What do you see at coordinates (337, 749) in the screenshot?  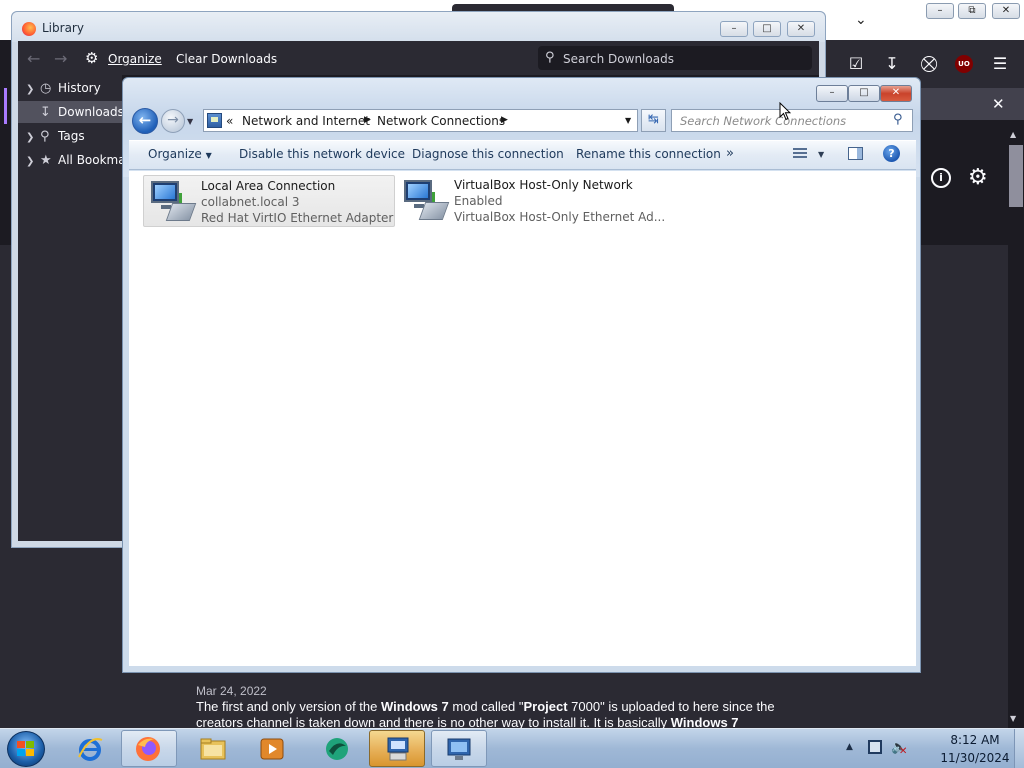 I see `windows-live-icon` at bounding box center [337, 749].